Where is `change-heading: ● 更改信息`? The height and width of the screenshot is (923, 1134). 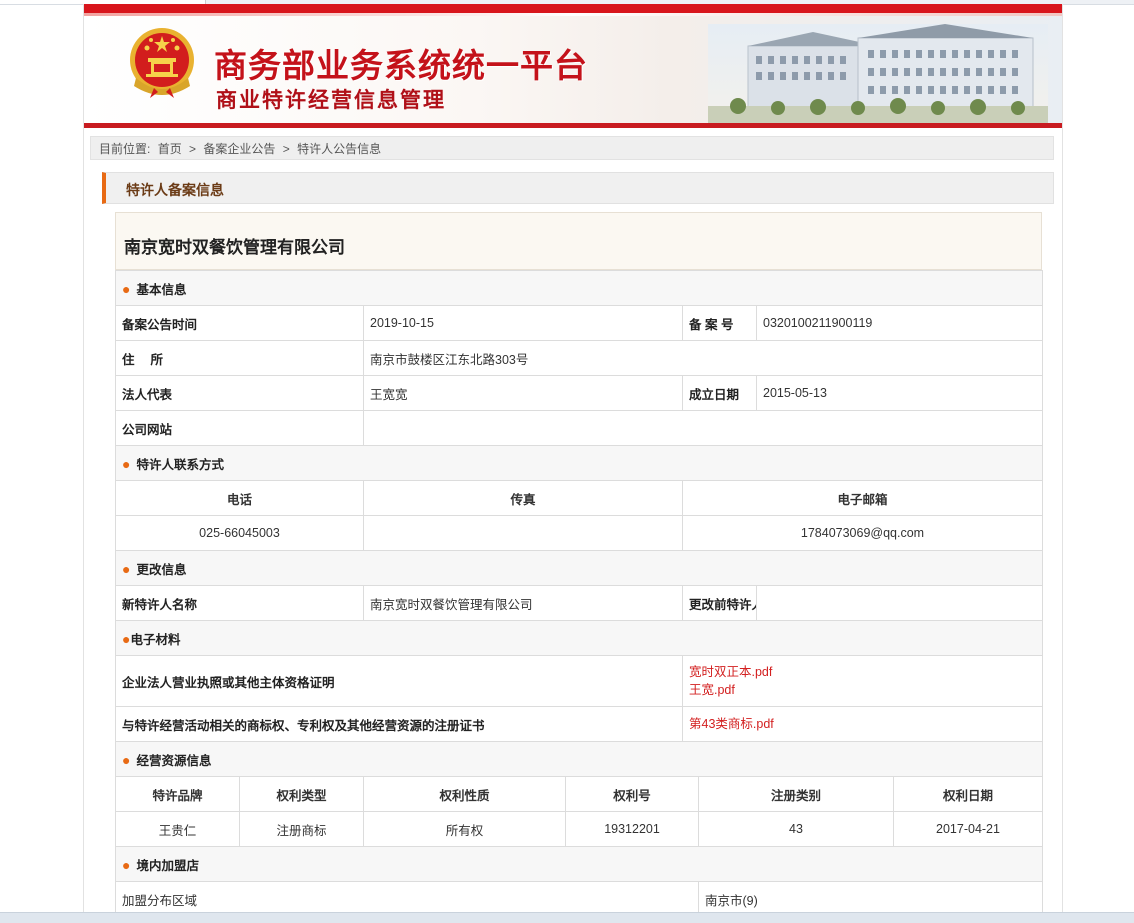
change-heading: ● 更改信息 is located at coordinates (579, 568).